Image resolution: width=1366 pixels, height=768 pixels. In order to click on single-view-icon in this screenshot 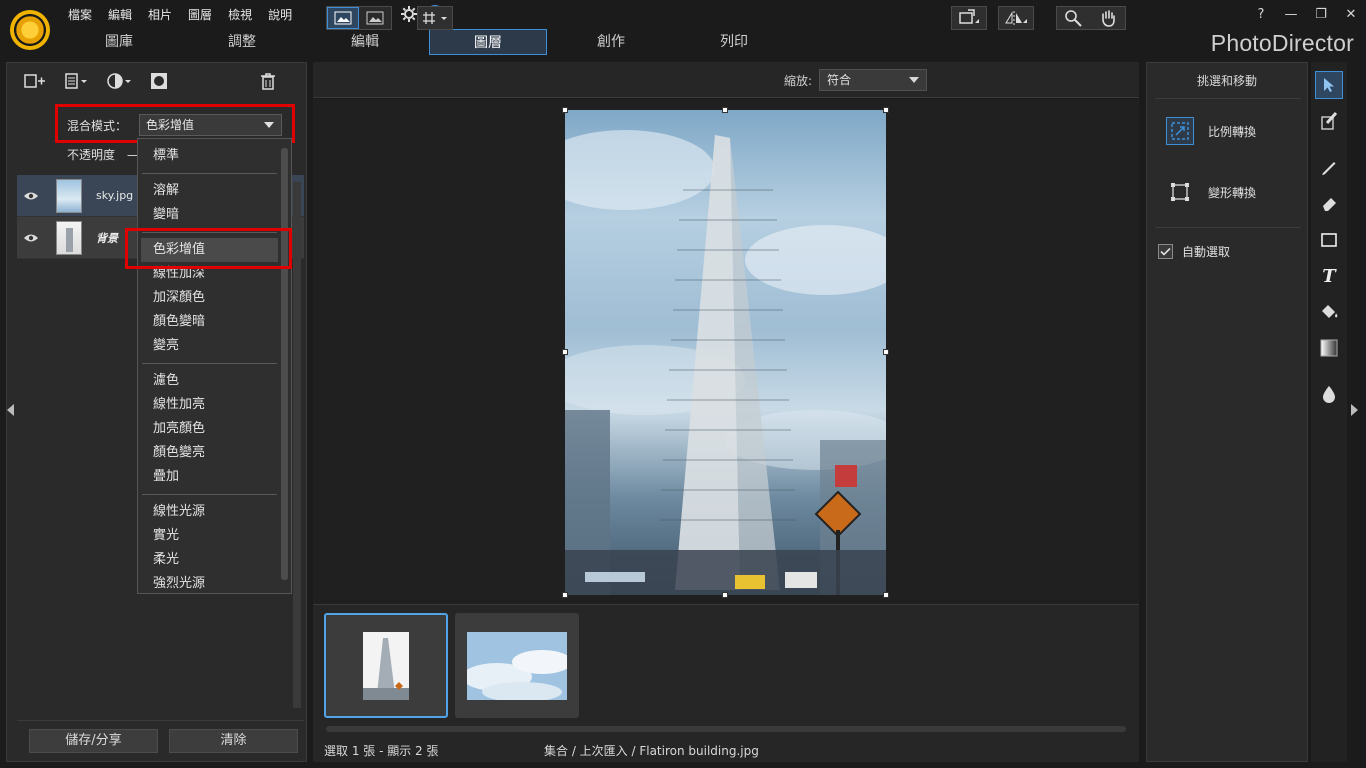, I will do `click(343, 18)`.